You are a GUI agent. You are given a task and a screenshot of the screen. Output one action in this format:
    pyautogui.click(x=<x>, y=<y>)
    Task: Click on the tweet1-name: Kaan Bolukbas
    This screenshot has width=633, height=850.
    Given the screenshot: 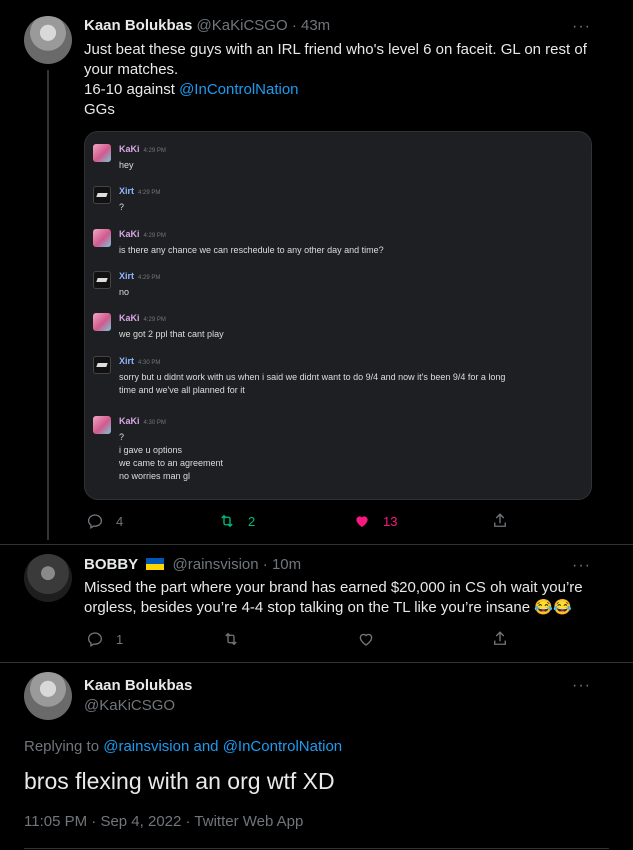 What is the action you would take?
    pyautogui.click(x=138, y=25)
    